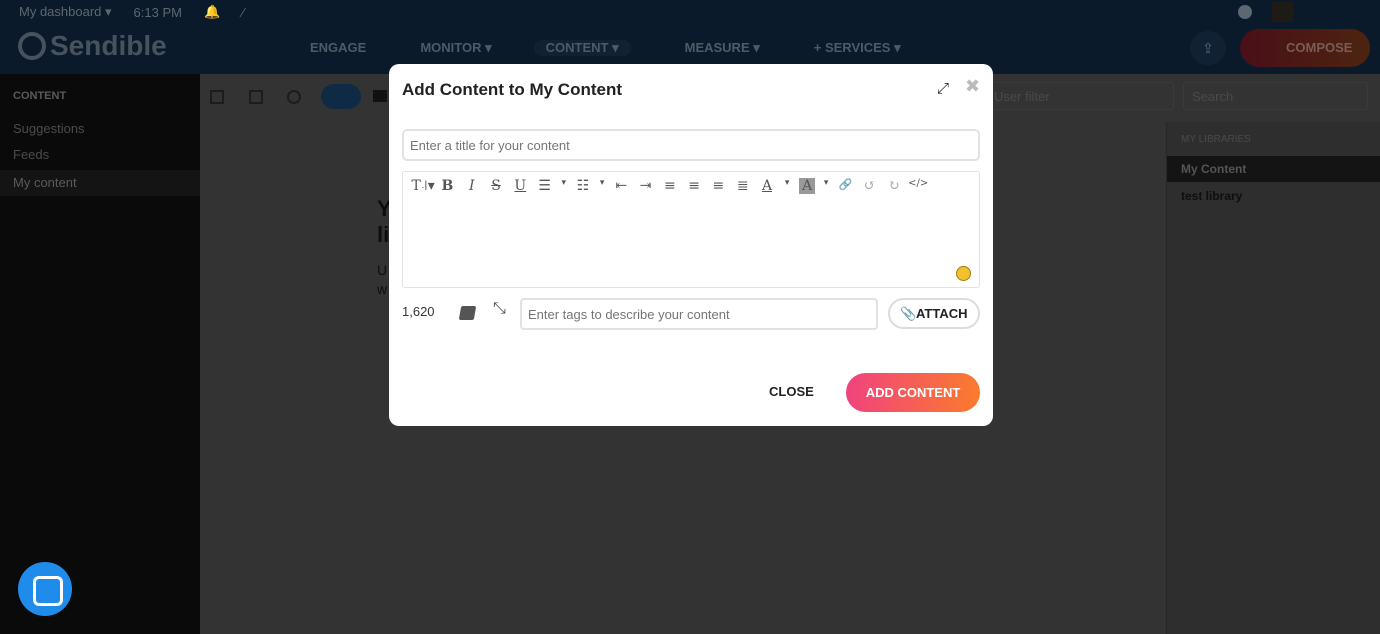  I want to click on empty-text-fragment: w, so click(382, 289).